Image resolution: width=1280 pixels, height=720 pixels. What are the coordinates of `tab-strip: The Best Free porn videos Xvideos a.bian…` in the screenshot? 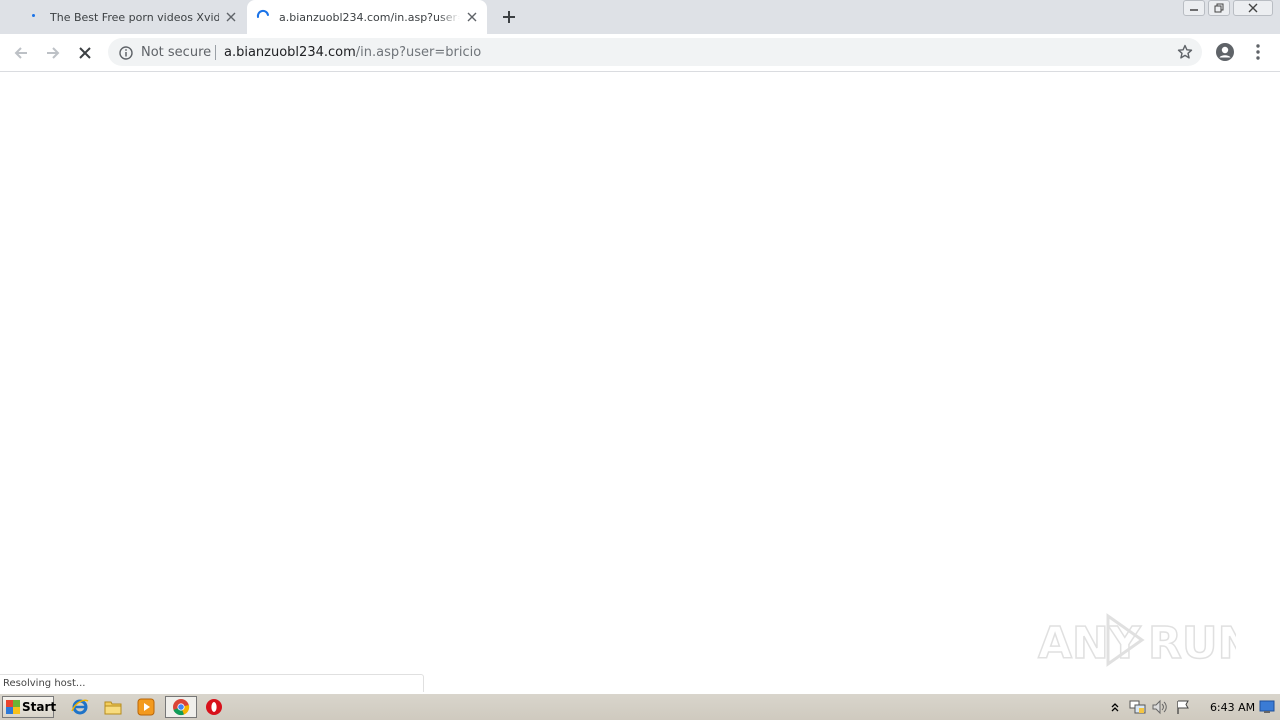 It's located at (640, 17).